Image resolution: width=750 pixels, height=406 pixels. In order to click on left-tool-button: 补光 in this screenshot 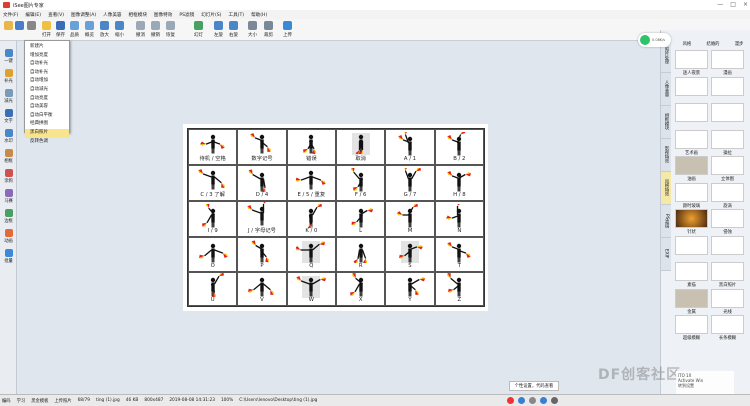, I will do `click(8, 76)`.